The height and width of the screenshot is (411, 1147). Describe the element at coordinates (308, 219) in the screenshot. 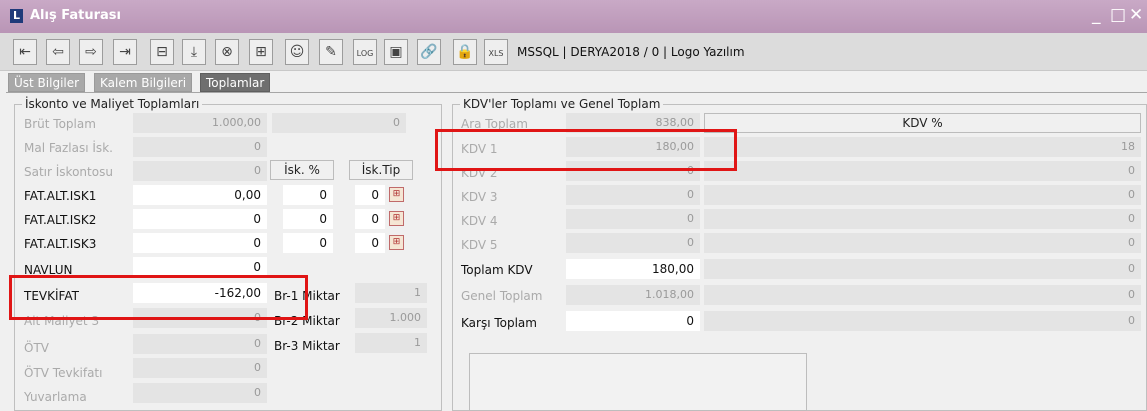

I see `fat-alt-isk2-pct-field: 0` at that location.